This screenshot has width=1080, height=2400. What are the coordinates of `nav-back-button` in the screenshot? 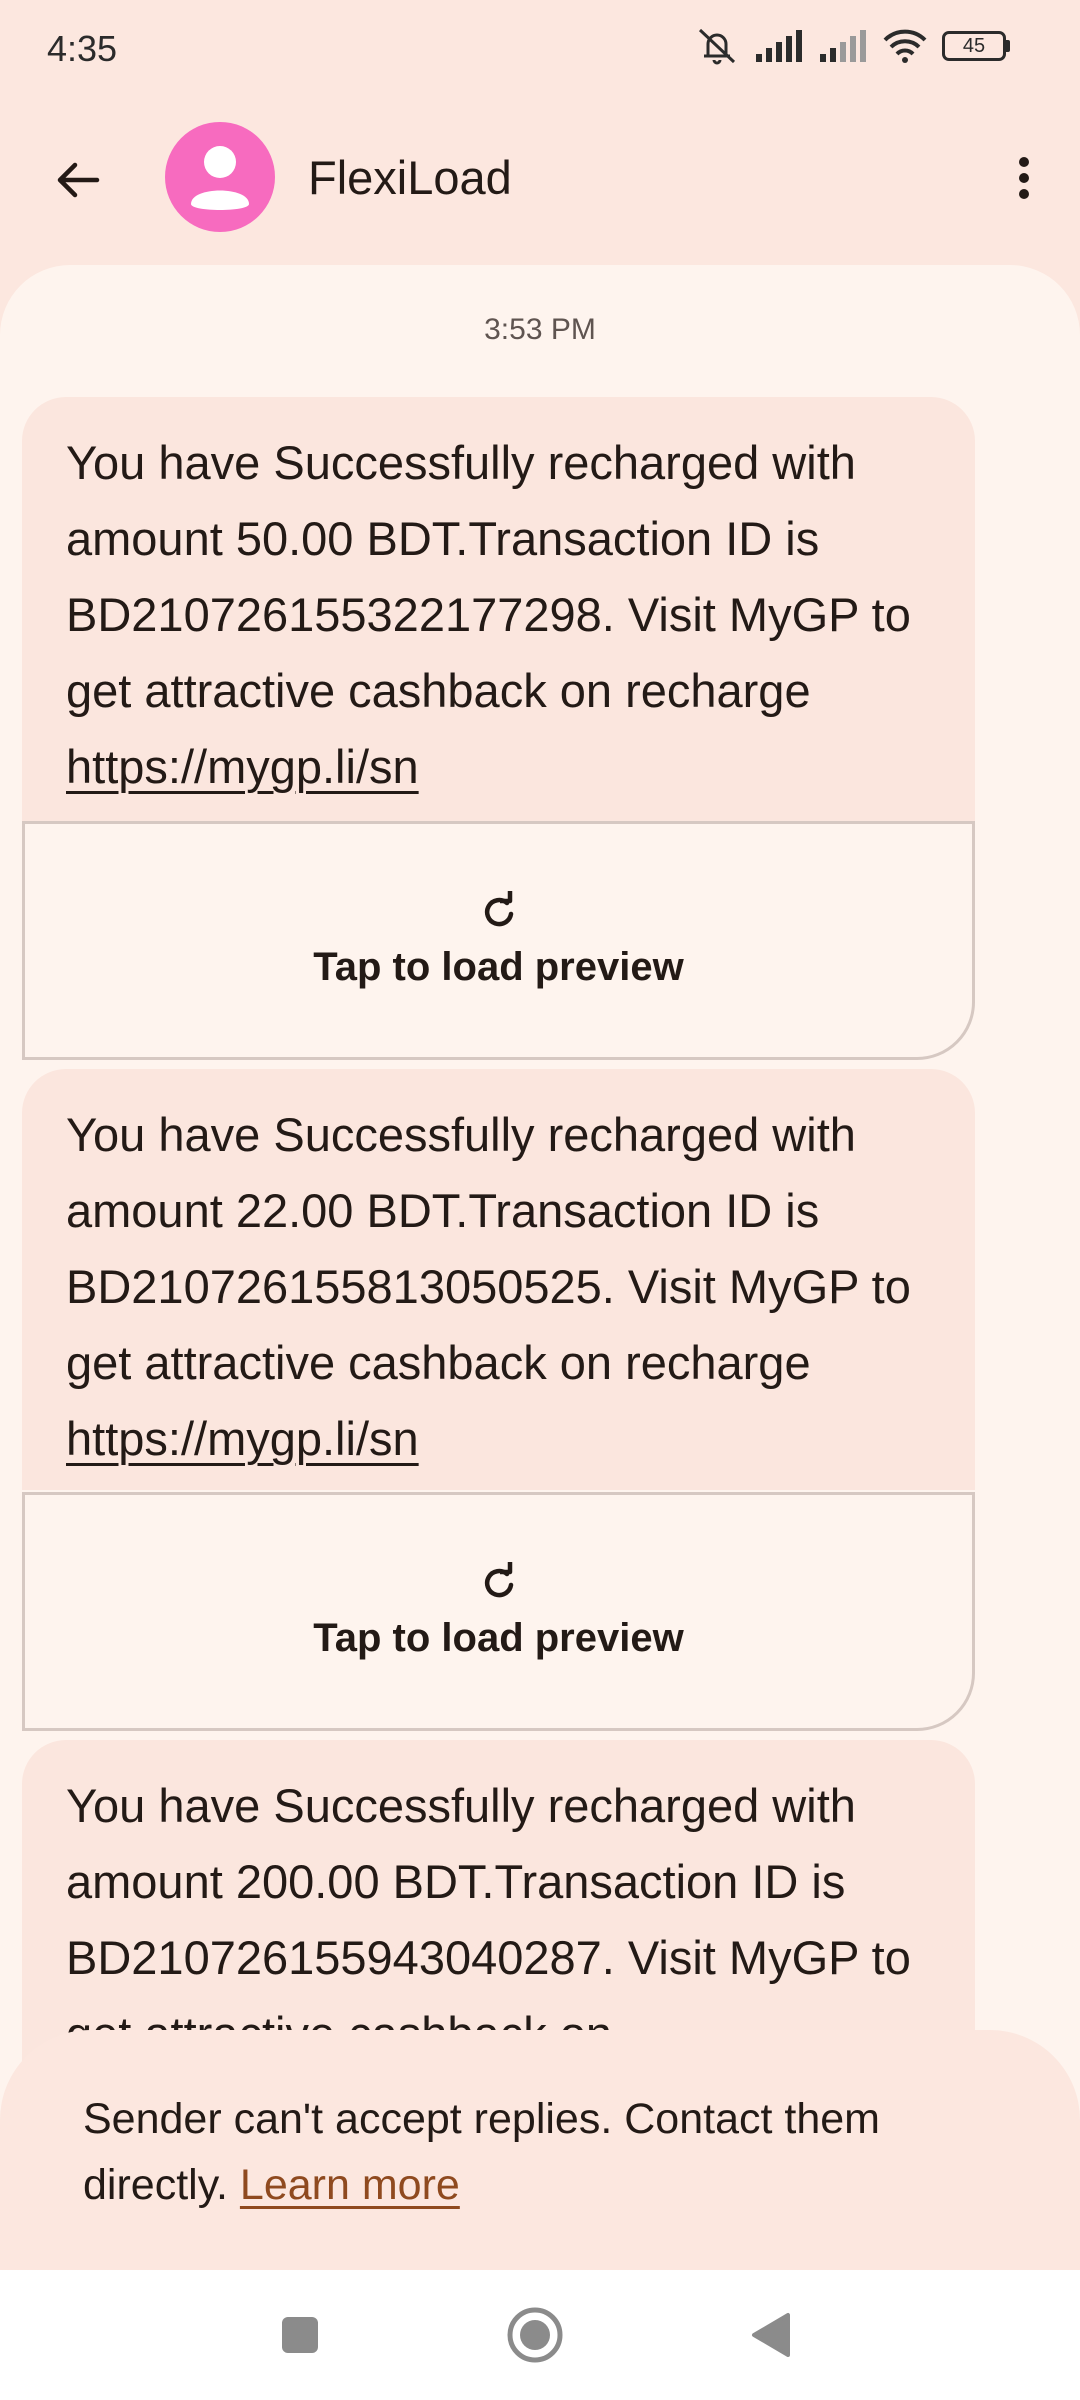 It's located at (770, 2335).